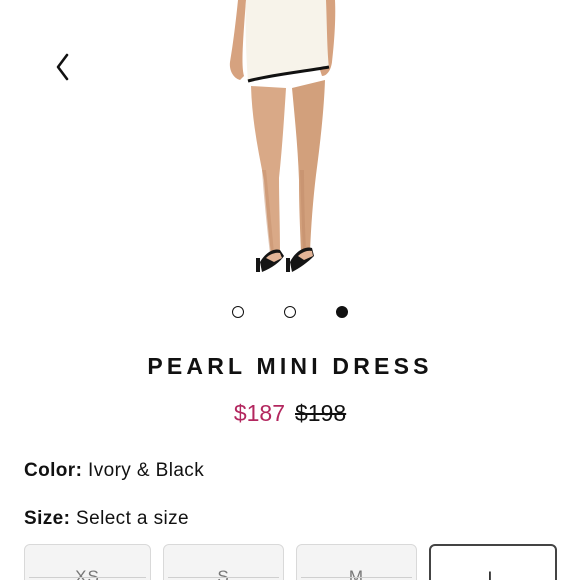 This screenshot has height=580, width=580. Describe the element at coordinates (290, 366) in the screenshot. I see `product-title: PEARL MINI DRESS` at that location.